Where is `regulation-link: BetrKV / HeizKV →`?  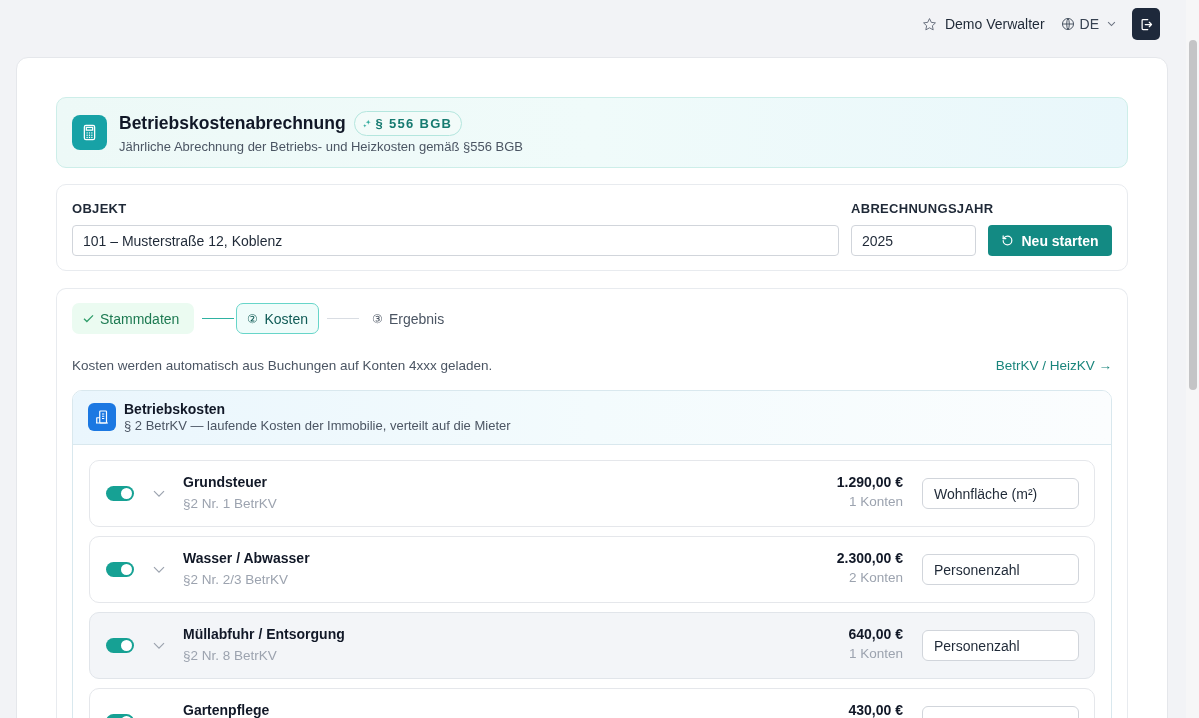 regulation-link: BetrKV / HeizKV → is located at coordinates (1053, 365).